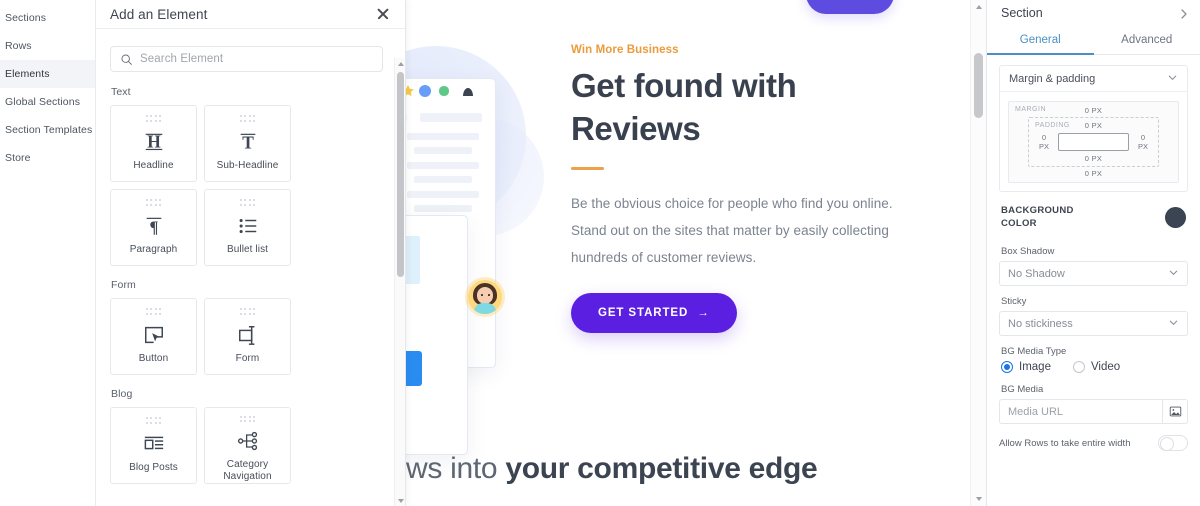 The image size is (1200, 506). What do you see at coordinates (247, 358) in the screenshot?
I see `element-card-label: Form` at bounding box center [247, 358].